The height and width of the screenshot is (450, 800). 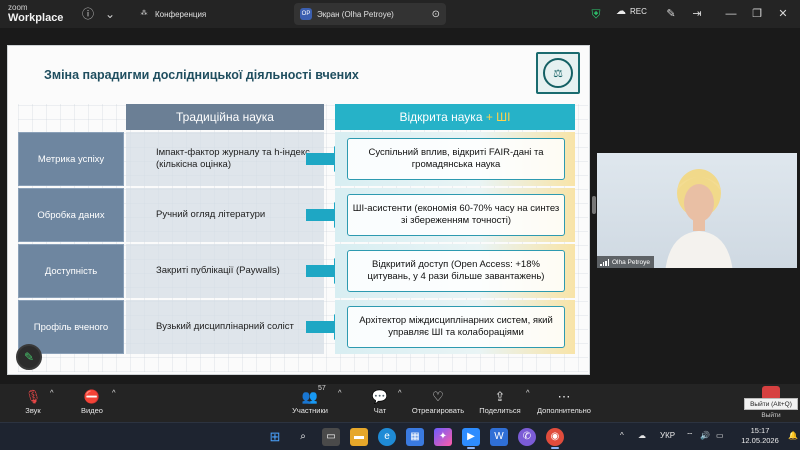 I want to click on file-explorer-icon: ▬, so click(x=359, y=437).